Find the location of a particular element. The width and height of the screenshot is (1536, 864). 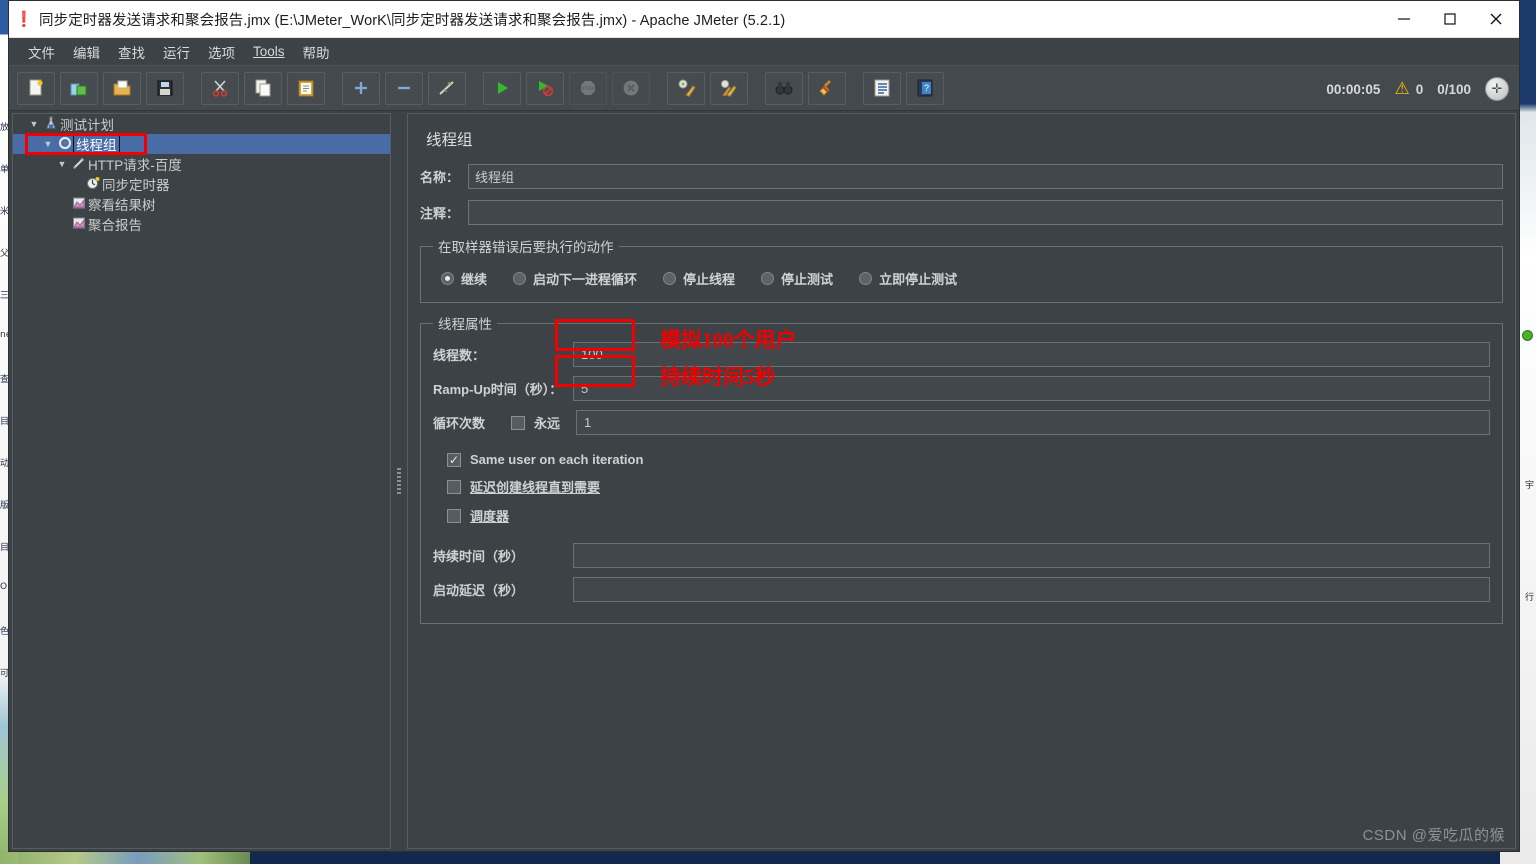

rampup-input: 5 is located at coordinates (1031, 388).